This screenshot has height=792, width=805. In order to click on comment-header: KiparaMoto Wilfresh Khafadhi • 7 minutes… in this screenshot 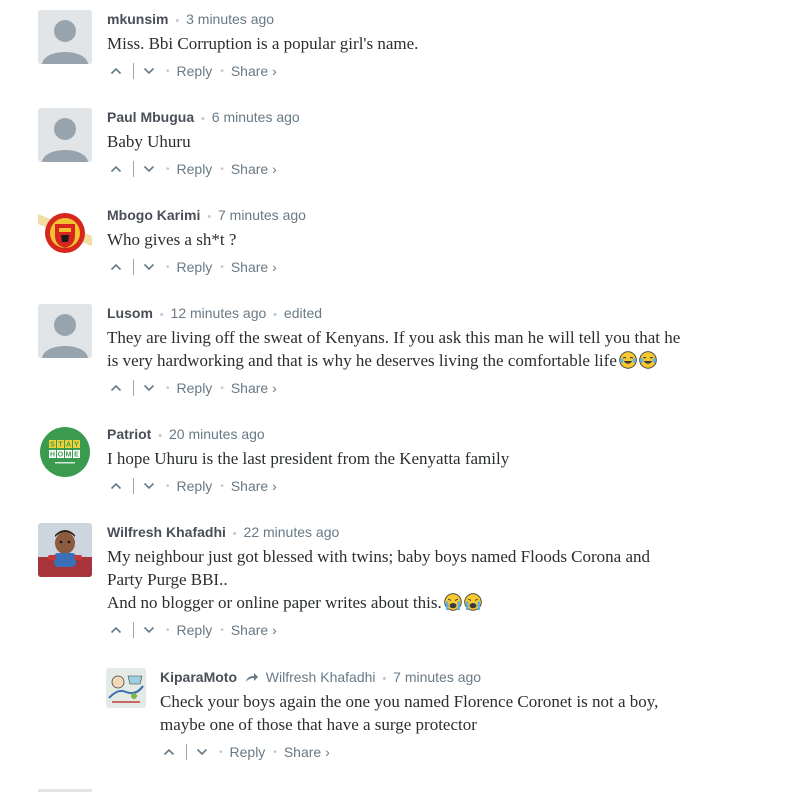, I will do `click(460, 677)`.